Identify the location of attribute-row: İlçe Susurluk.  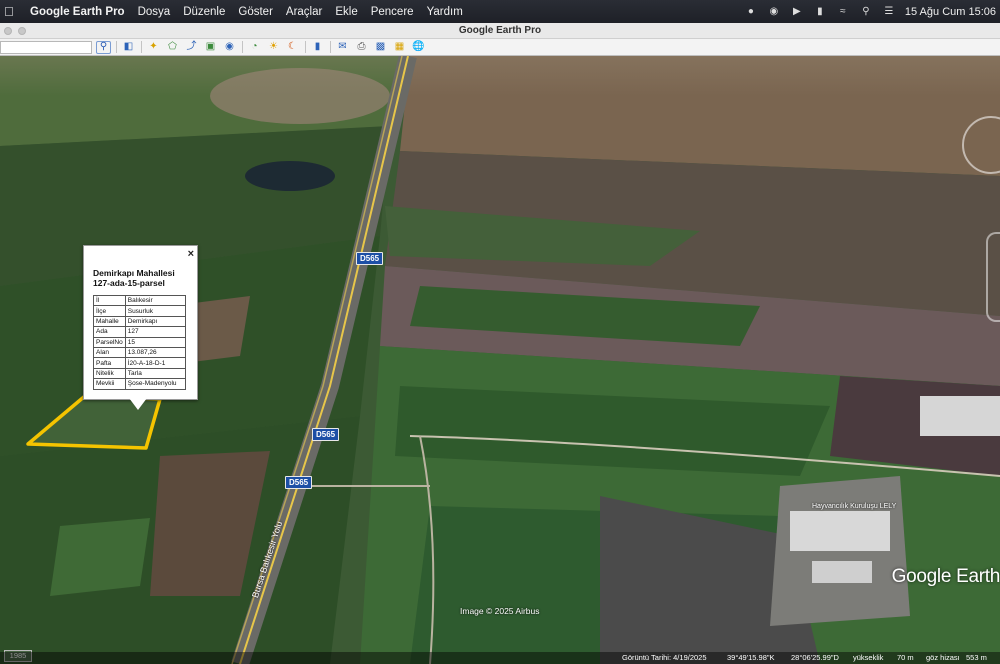
(139, 311).